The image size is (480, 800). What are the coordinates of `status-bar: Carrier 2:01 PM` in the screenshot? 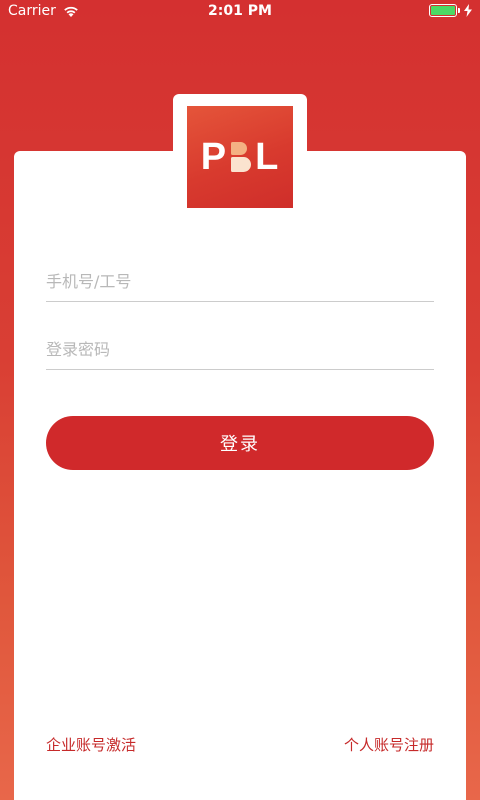 It's located at (240, 12).